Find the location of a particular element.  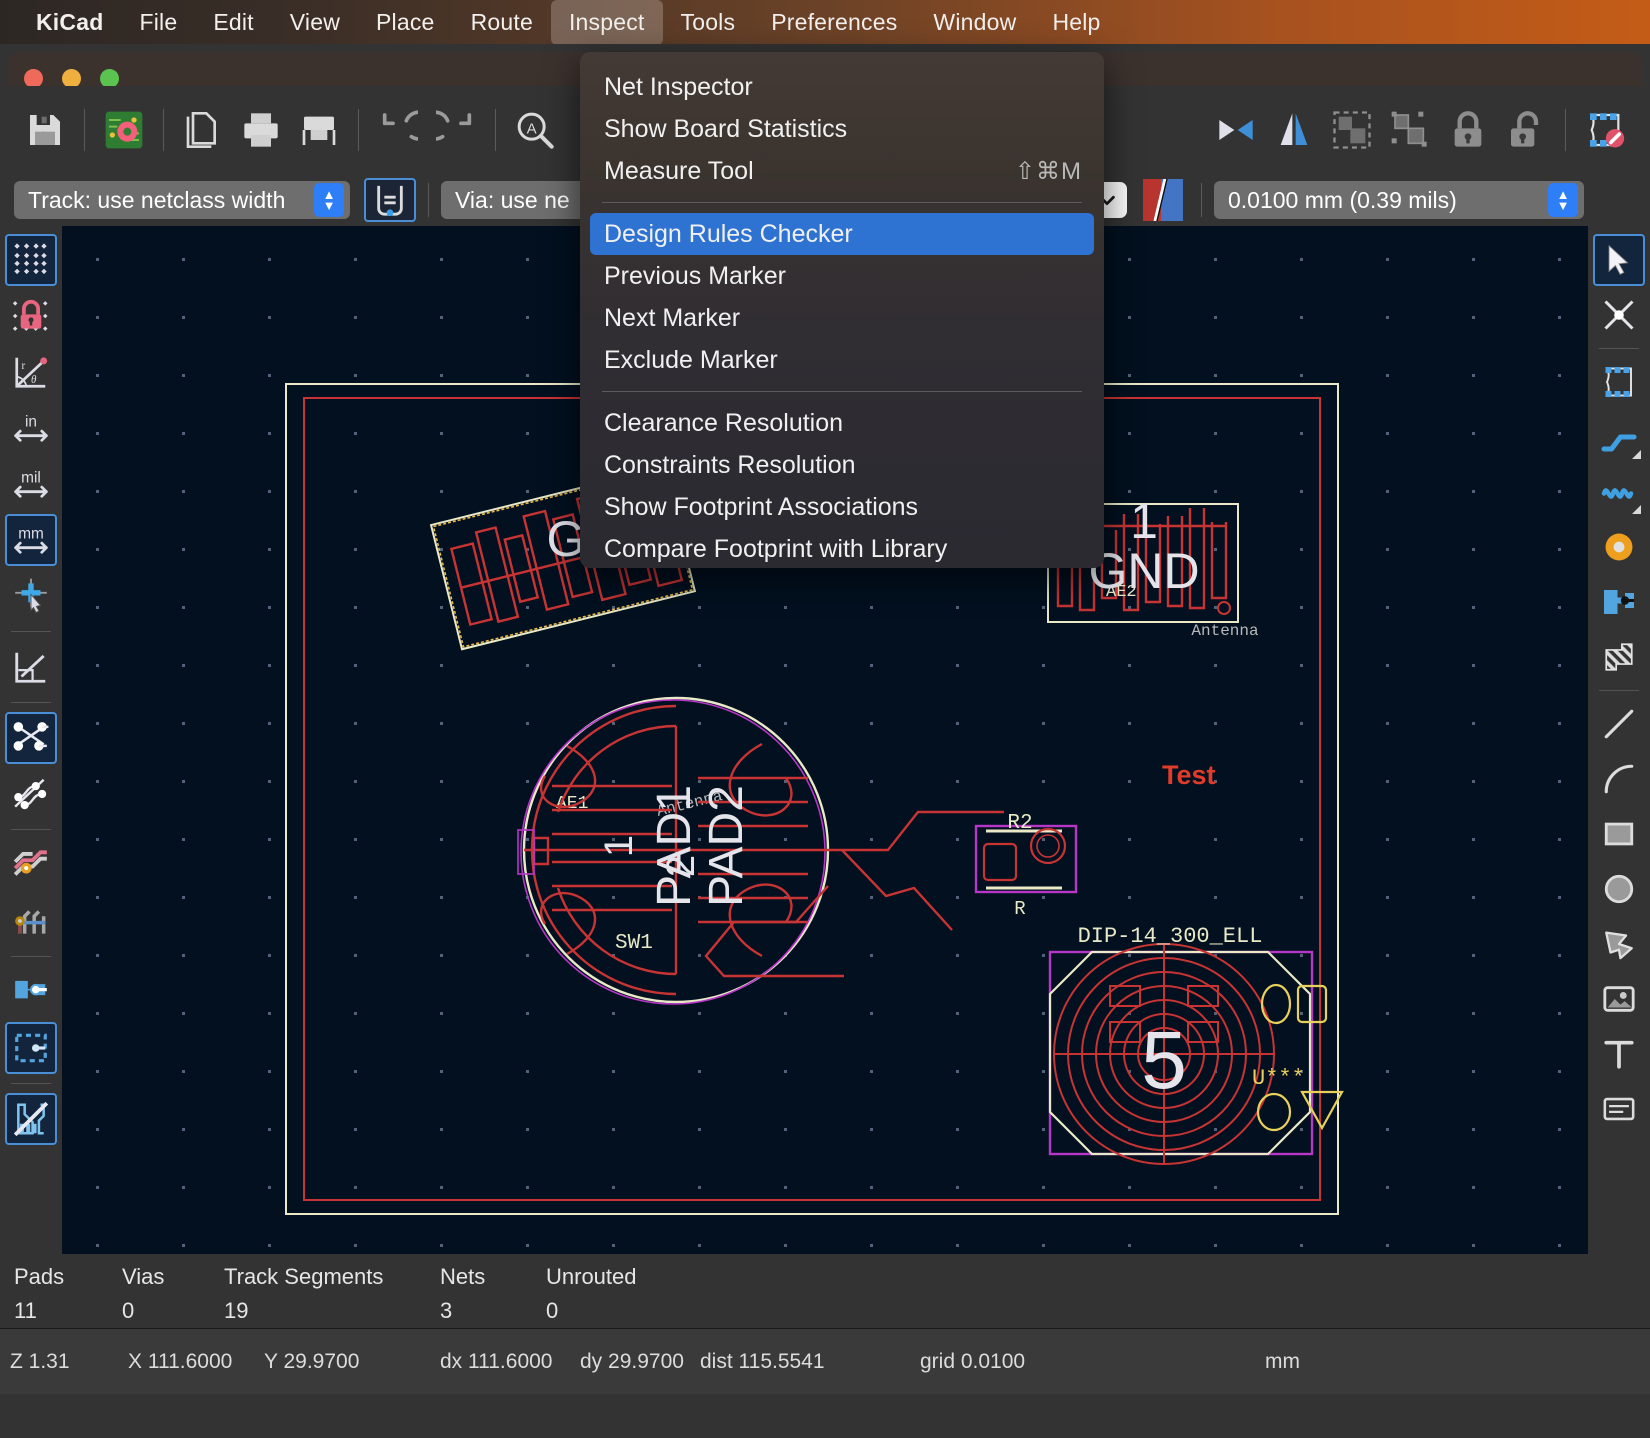

toolbar-separator is located at coordinates (84, 130).